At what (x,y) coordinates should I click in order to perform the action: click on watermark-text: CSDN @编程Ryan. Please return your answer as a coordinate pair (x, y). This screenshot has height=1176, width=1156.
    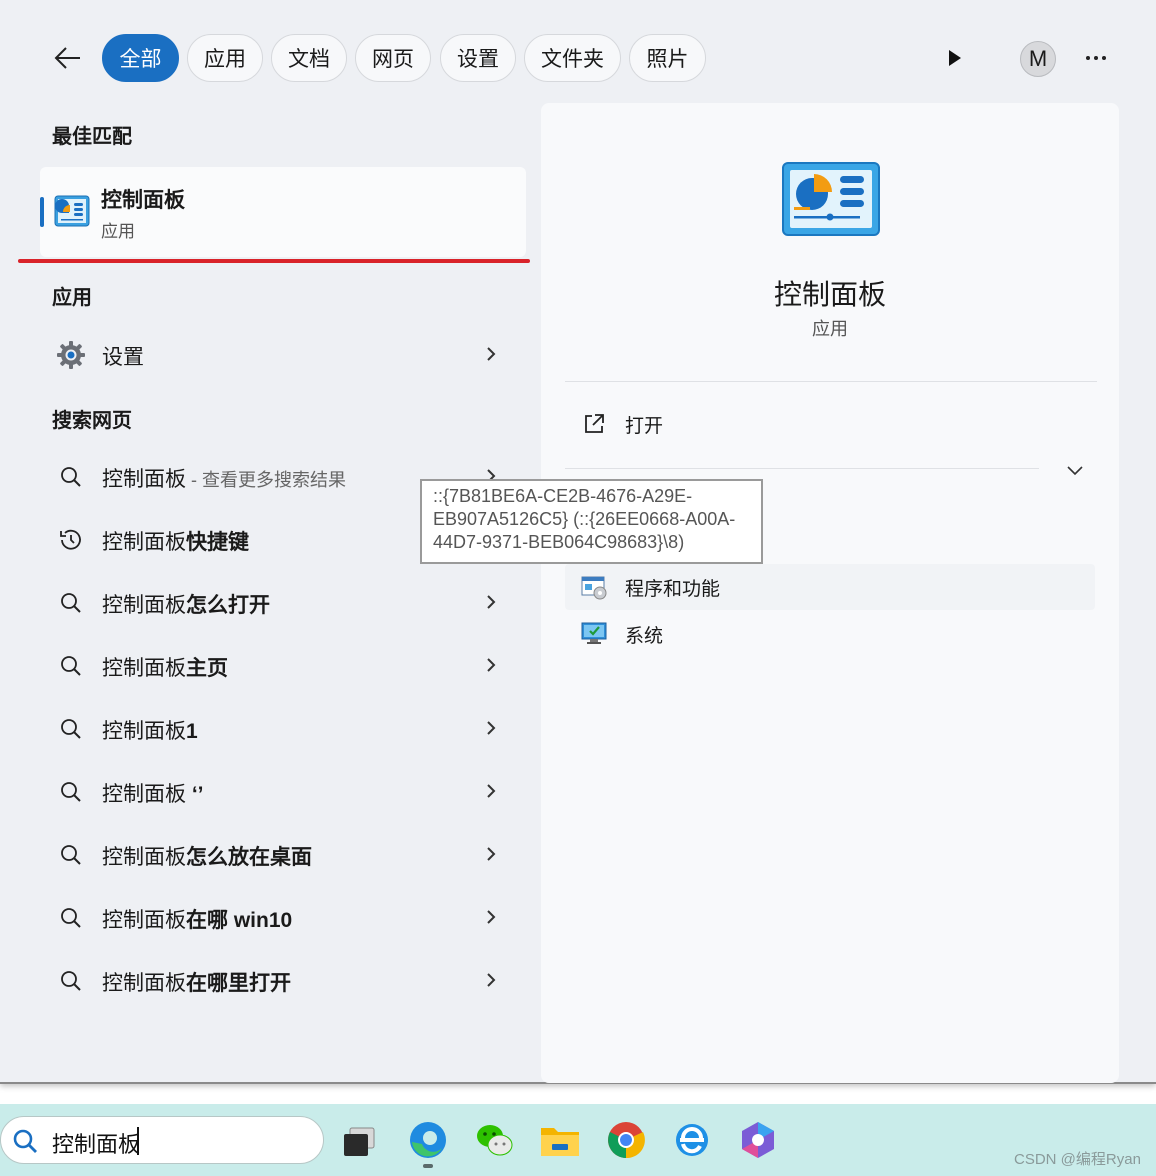
    Looking at the image, I should click on (1077, 1159).